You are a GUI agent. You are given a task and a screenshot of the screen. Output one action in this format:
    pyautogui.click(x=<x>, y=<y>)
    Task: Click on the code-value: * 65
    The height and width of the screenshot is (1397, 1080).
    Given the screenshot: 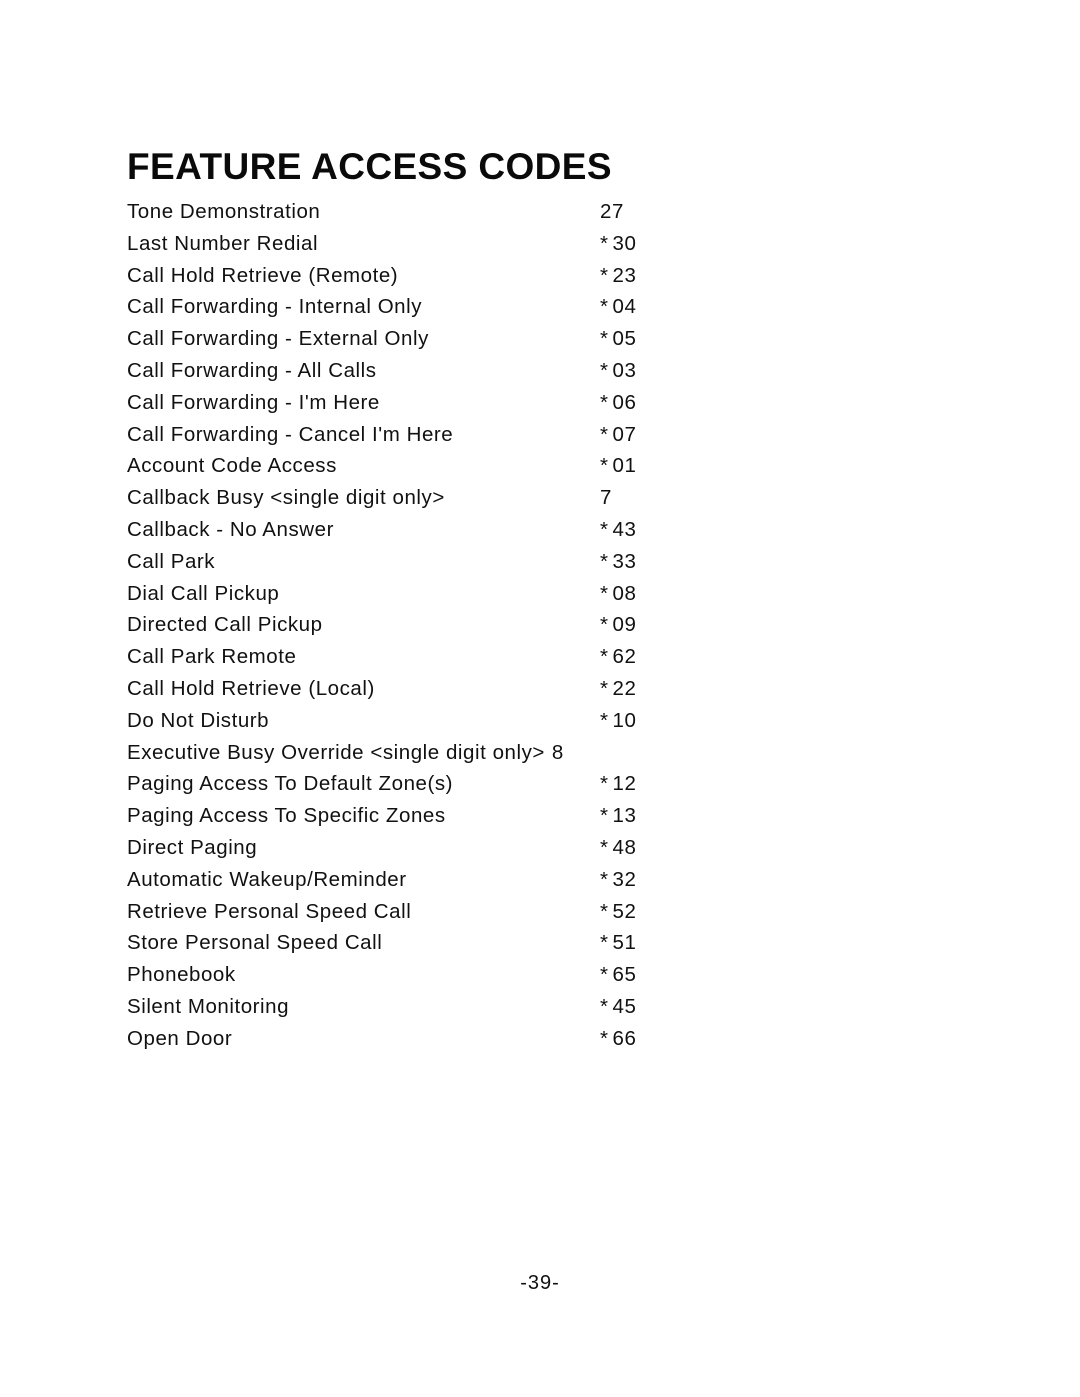 What is the action you would take?
    pyautogui.click(x=618, y=975)
    